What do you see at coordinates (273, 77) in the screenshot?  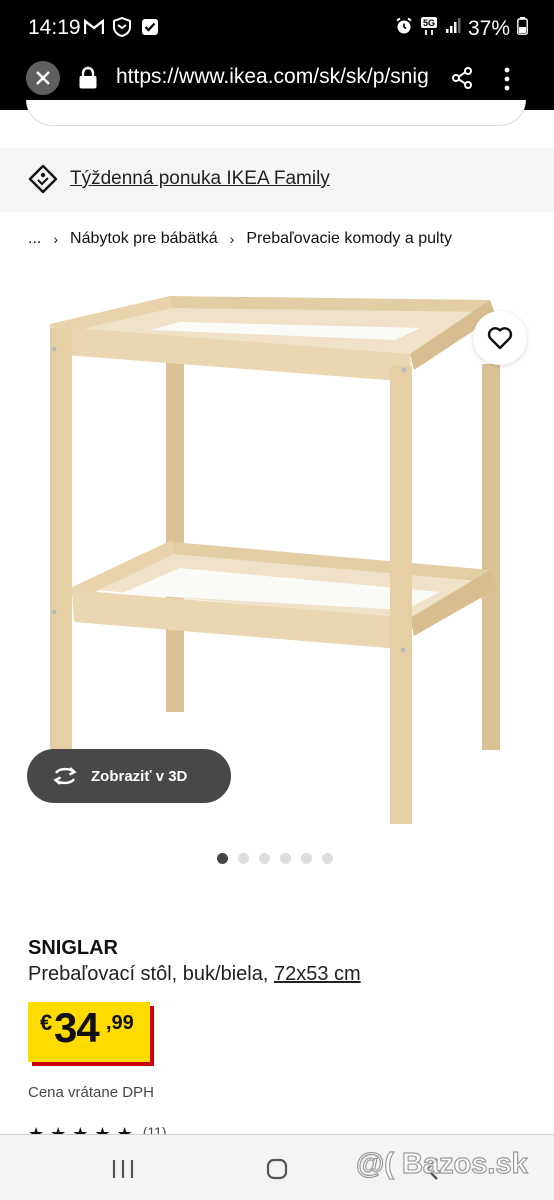 I see `url-text: https://www.ikea.com/sk/sk/p/sniglar` at bounding box center [273, 77].